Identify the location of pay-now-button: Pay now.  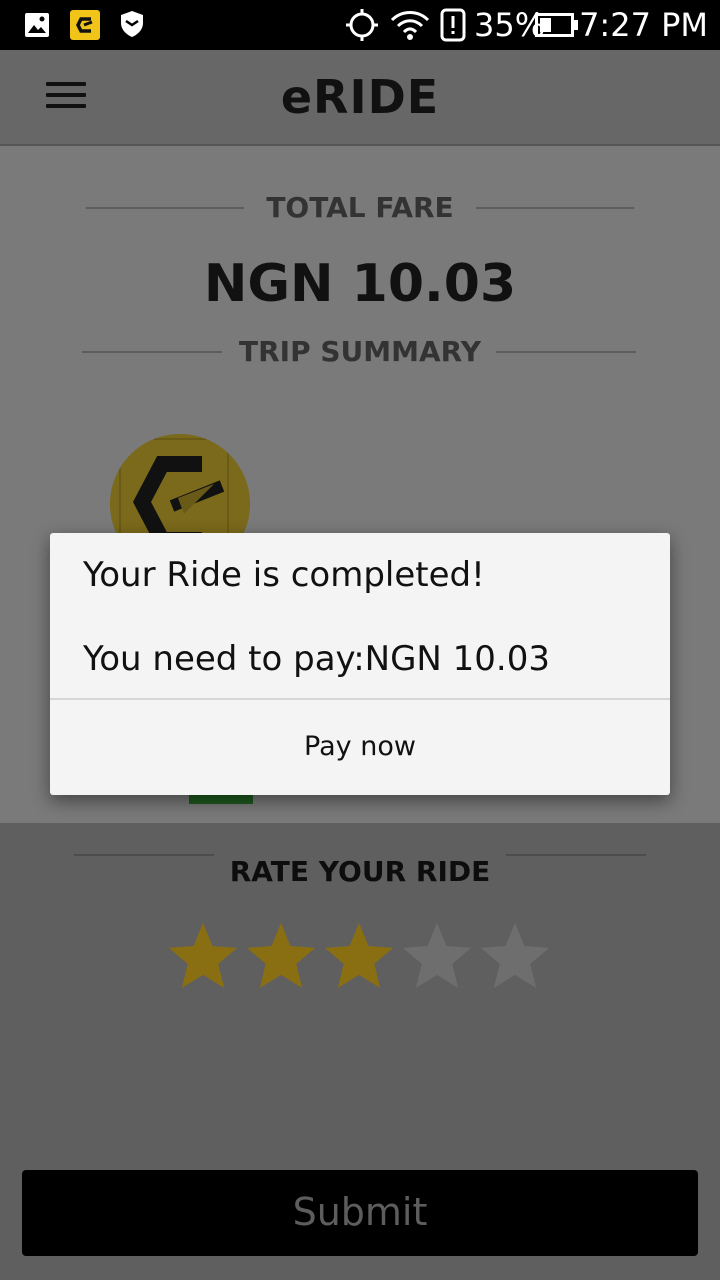
(360, 747).